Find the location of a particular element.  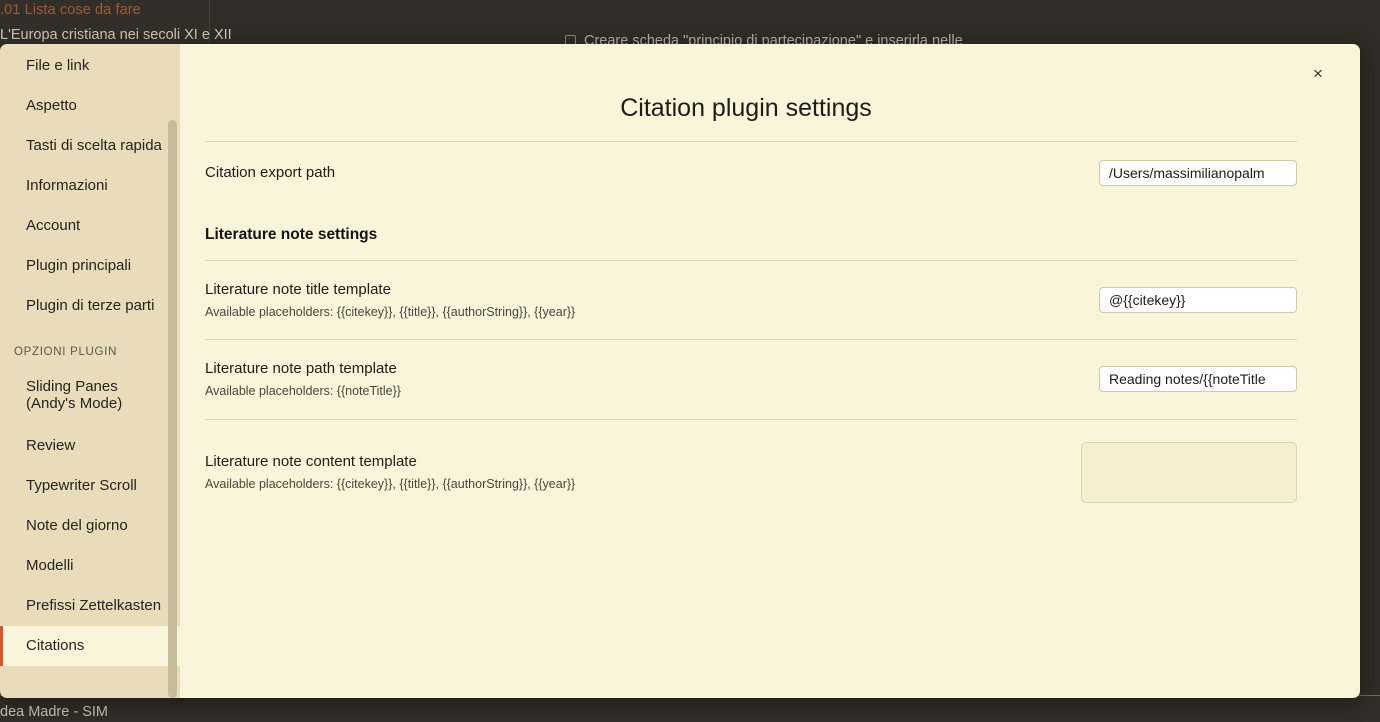

sidebar-item-label: Modelli is located at coordinates (50, 566).